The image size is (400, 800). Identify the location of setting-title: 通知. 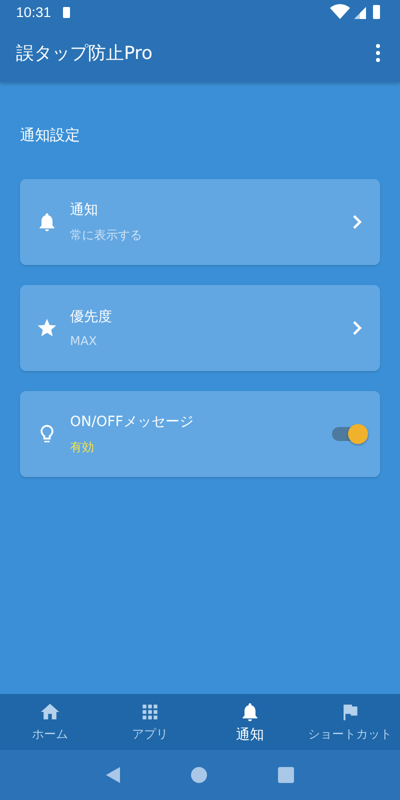
(84, 209).